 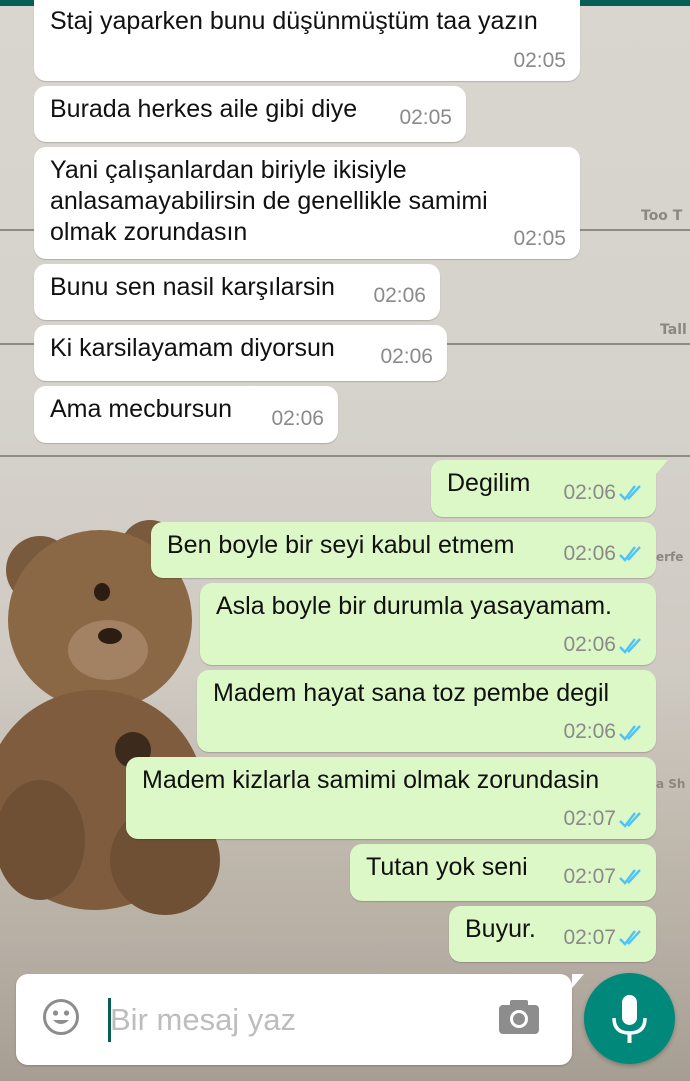 I want to click on composer-tail, so click(x=578, y=981).